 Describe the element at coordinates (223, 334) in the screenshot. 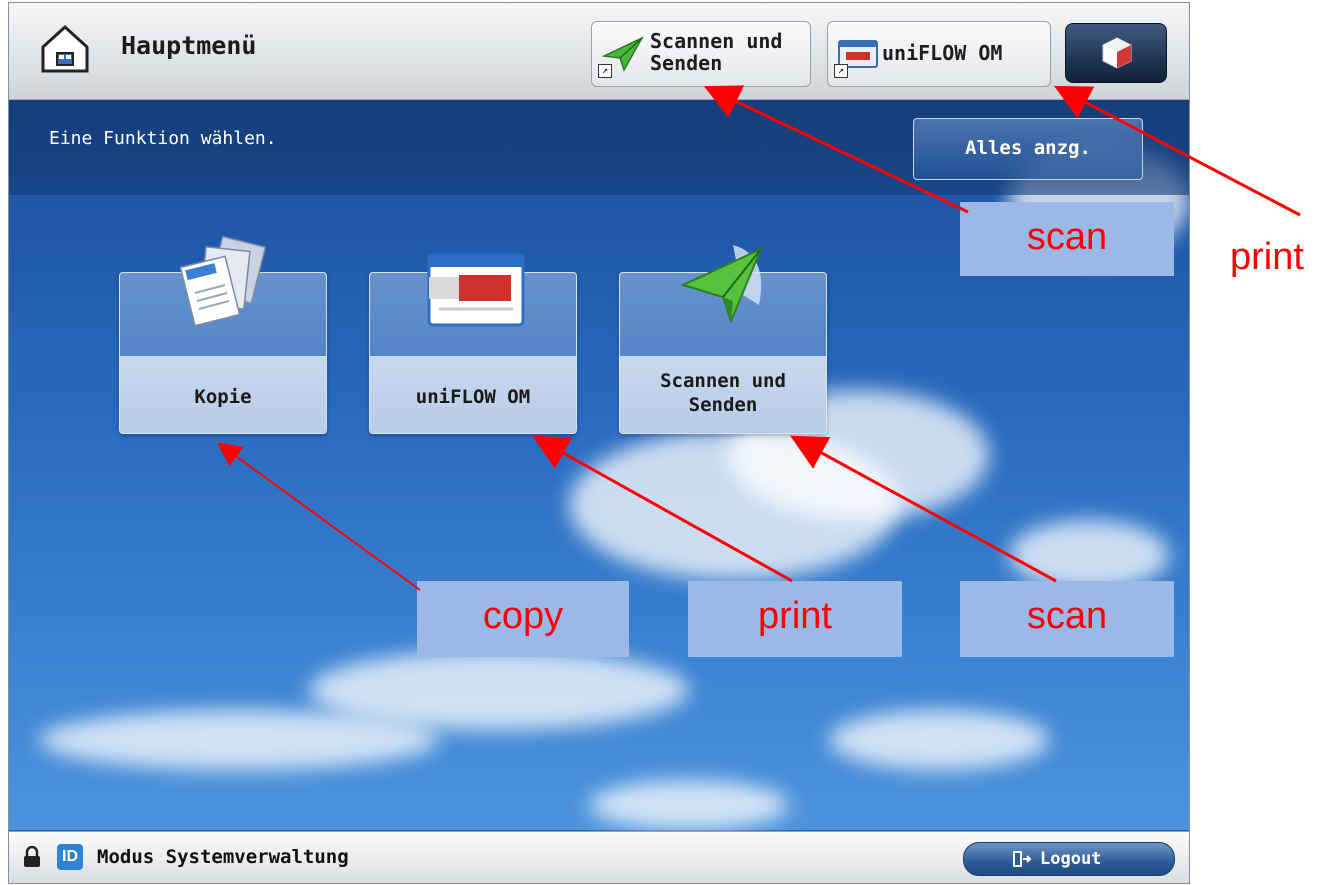

I see `tile-copy: Kopie` at that location.